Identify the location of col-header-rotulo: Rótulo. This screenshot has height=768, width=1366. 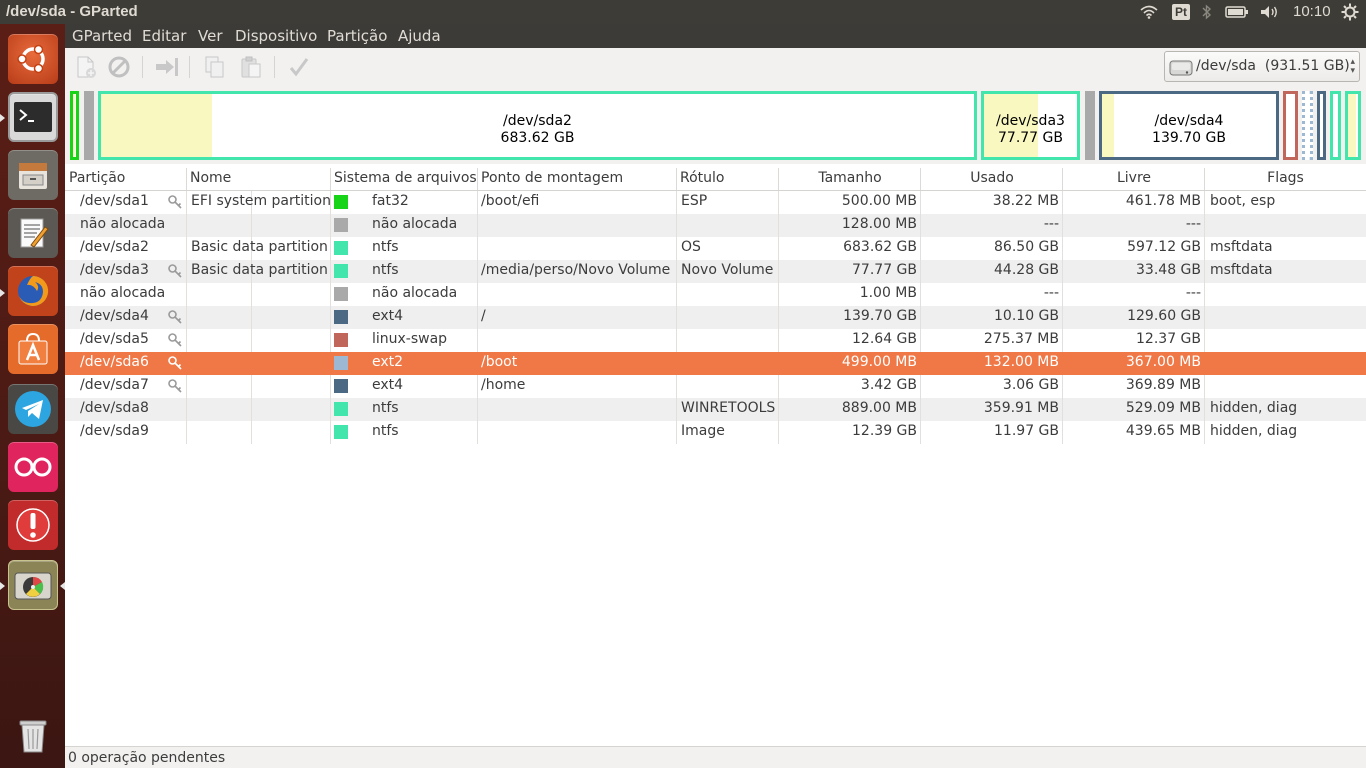
(702, 178).